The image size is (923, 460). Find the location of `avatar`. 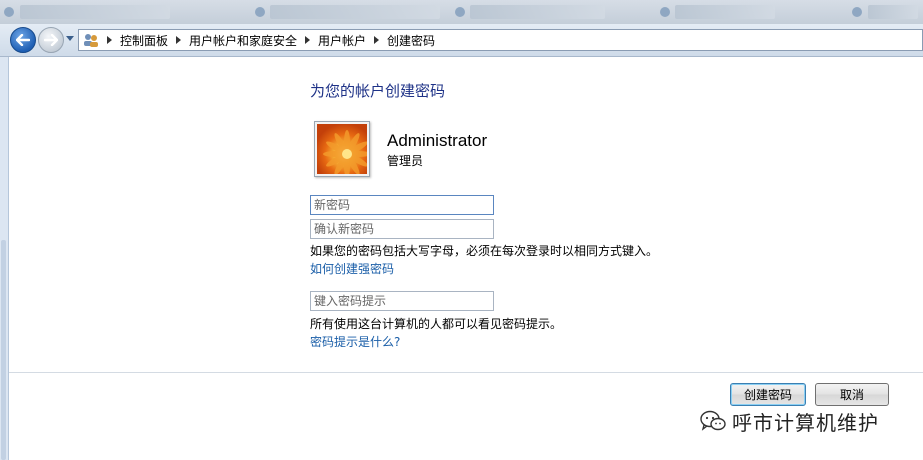

avatar is located at coordinates (342, 149).